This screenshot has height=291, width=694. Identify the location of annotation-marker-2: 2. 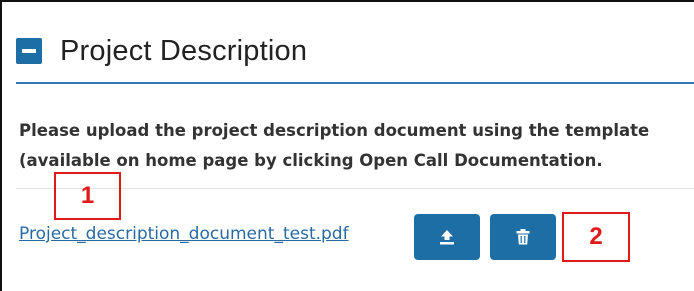
(596, 237).